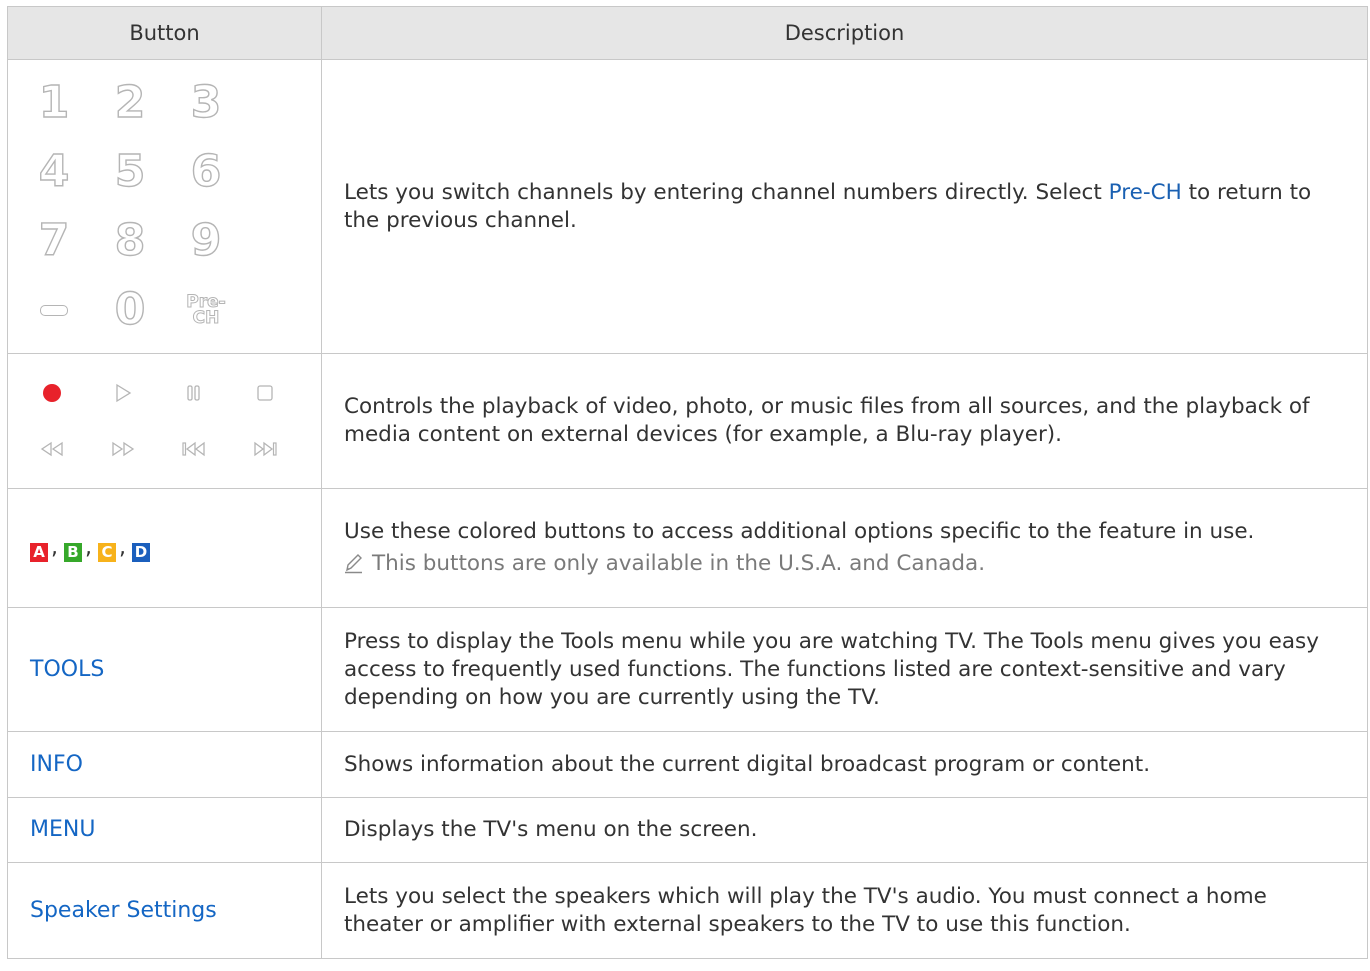 This screenshot has width=1370, height=971. I want to click on menu-description: Displays the TV's menu on the screen., so click(844, 830).